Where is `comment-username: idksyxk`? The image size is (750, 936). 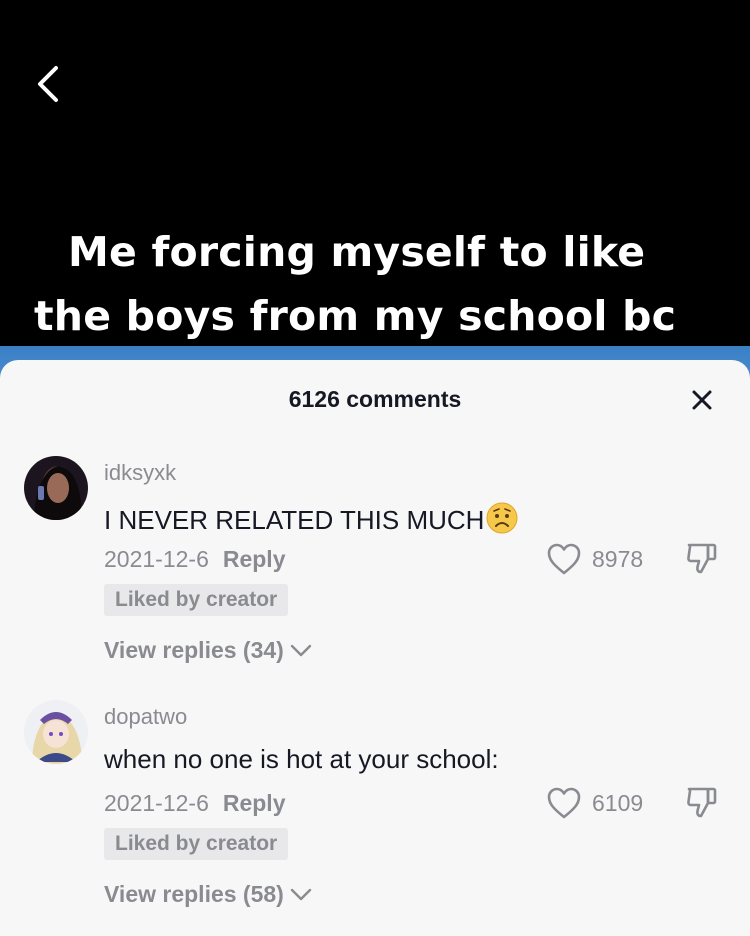
comment-username: idksyxk is located at coordinates (140, 473).